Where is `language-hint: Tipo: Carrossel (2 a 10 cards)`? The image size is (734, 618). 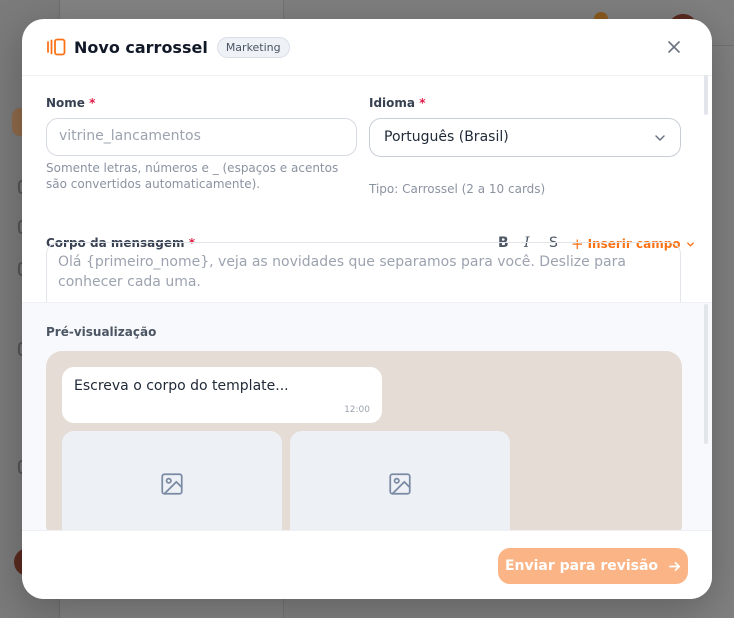 language-hint: Tipo: Carrossel (2 a 10 cards) is located at coordinates (457, 189).